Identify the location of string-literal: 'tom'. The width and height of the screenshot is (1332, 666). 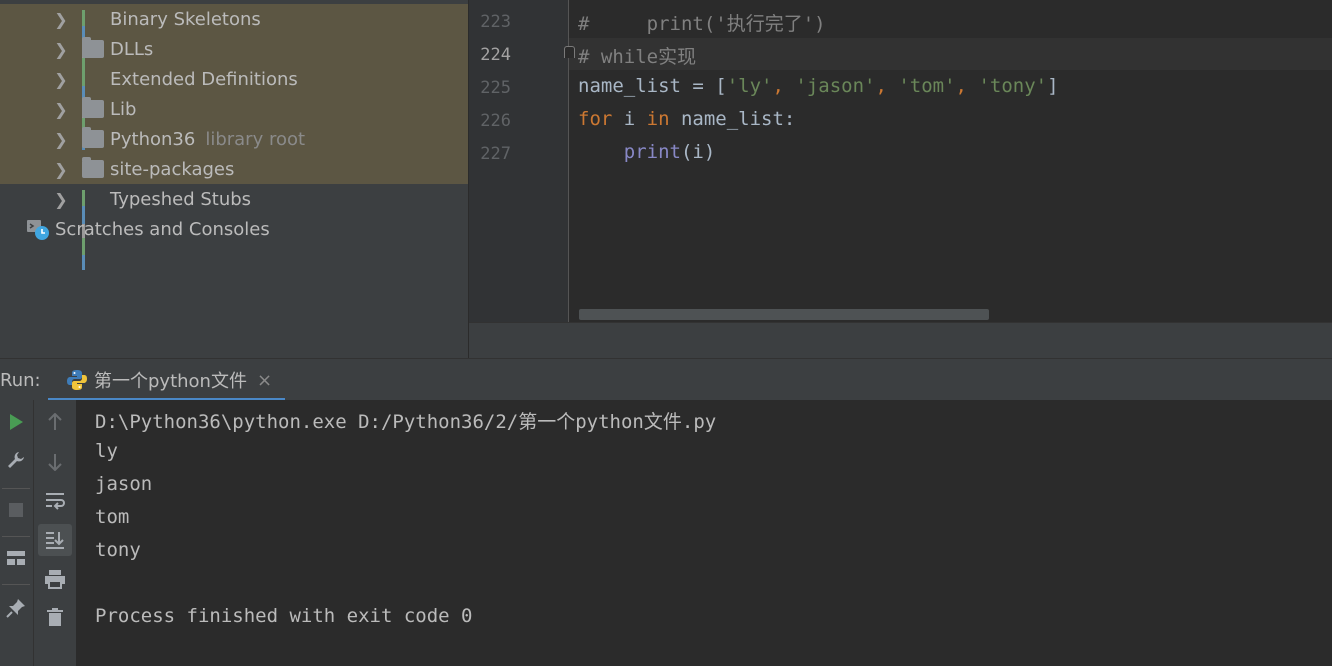
(927, 86).